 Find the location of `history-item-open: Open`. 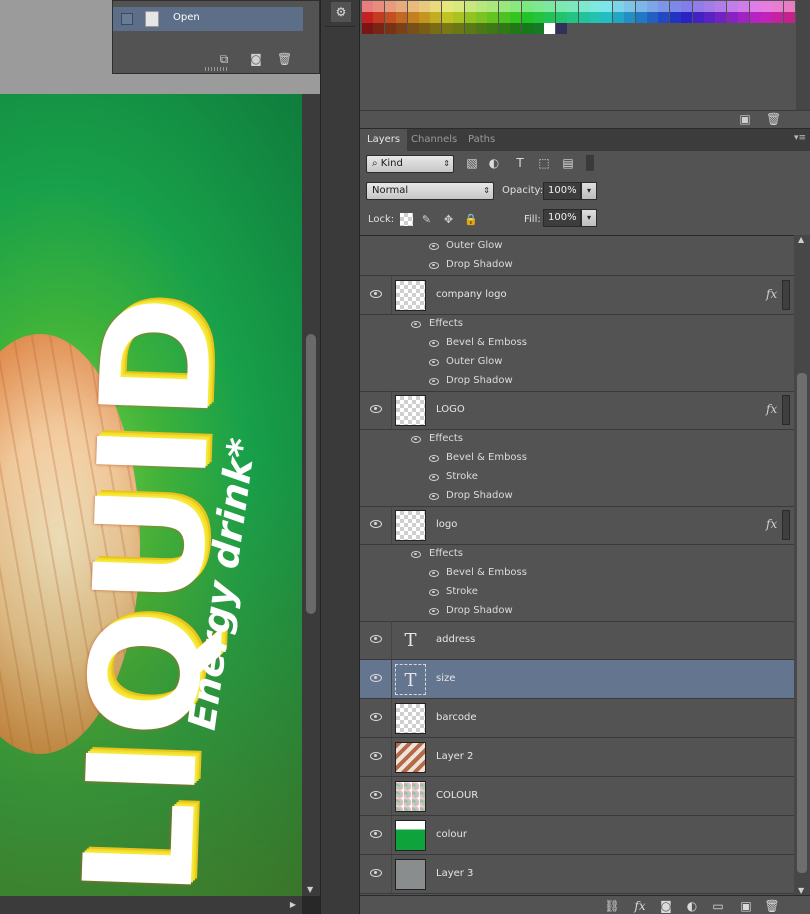

history-item-open: Open is located at coordinates (208, 19).